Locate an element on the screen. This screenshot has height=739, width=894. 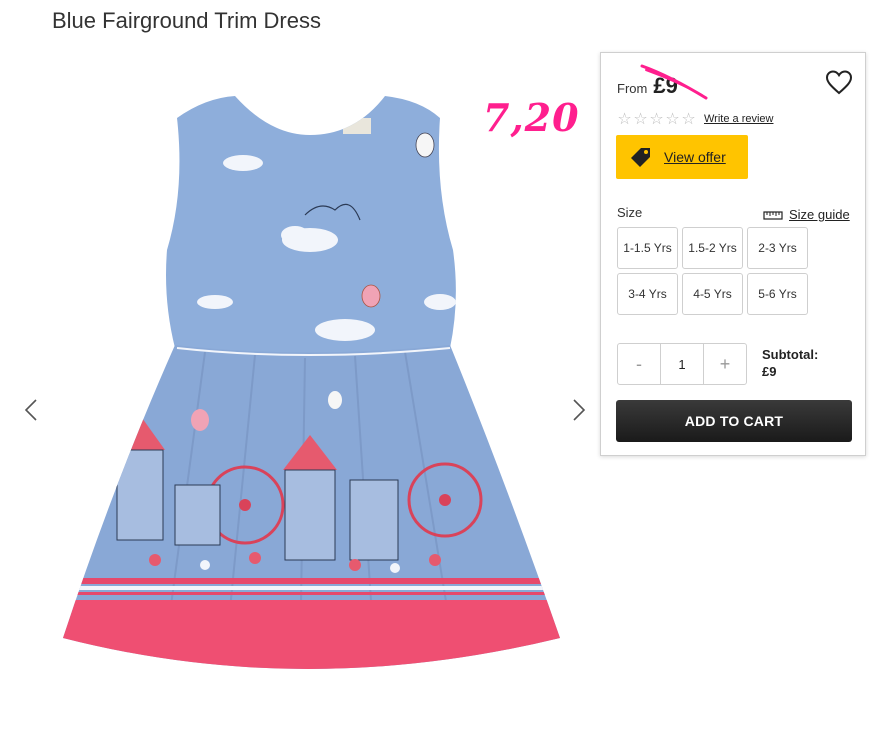
size-guide-label: Size guide is located at coordinates (819, 214).